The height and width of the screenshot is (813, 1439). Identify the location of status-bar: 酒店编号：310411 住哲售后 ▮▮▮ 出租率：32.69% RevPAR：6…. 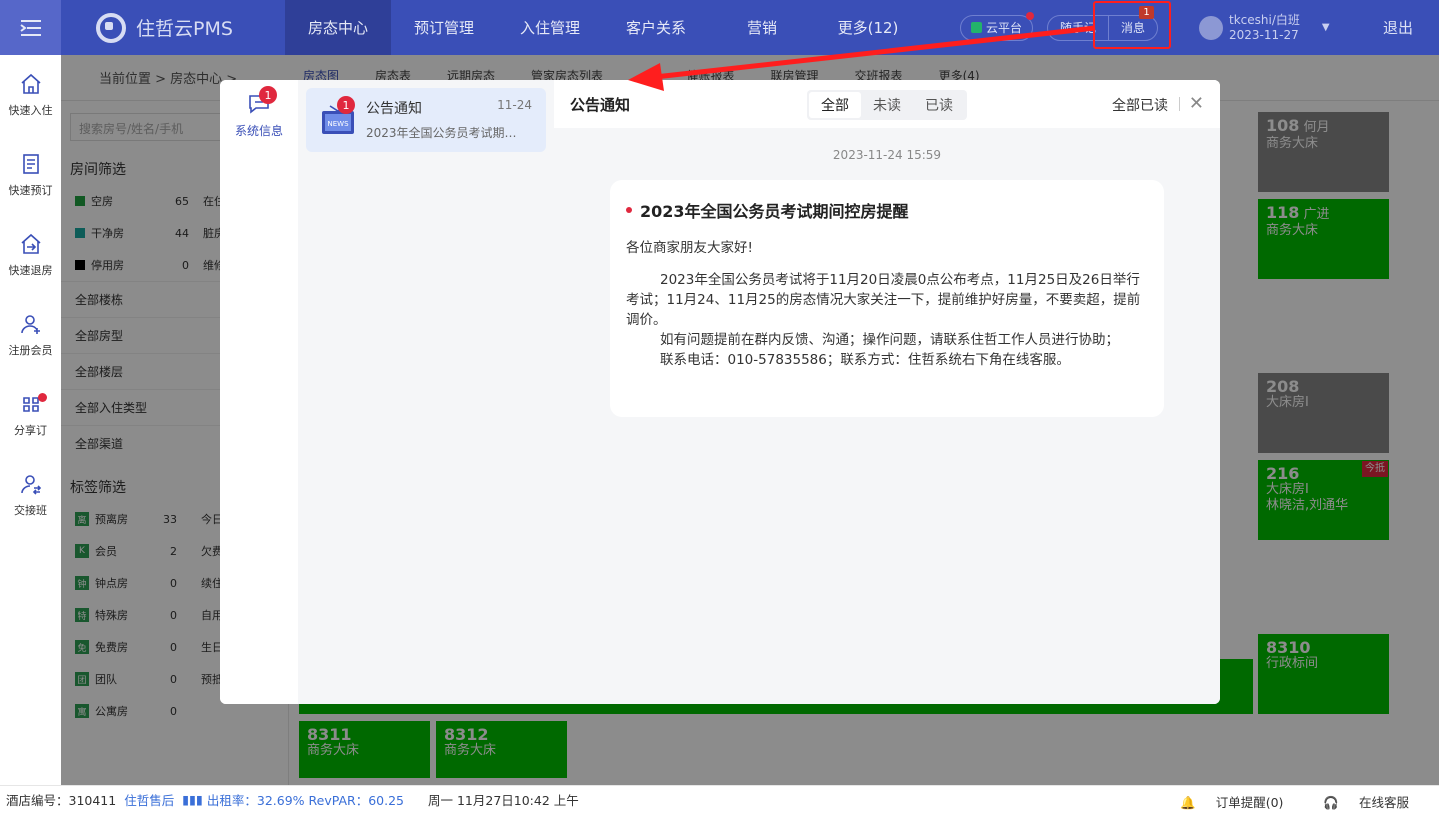
(719, 799).